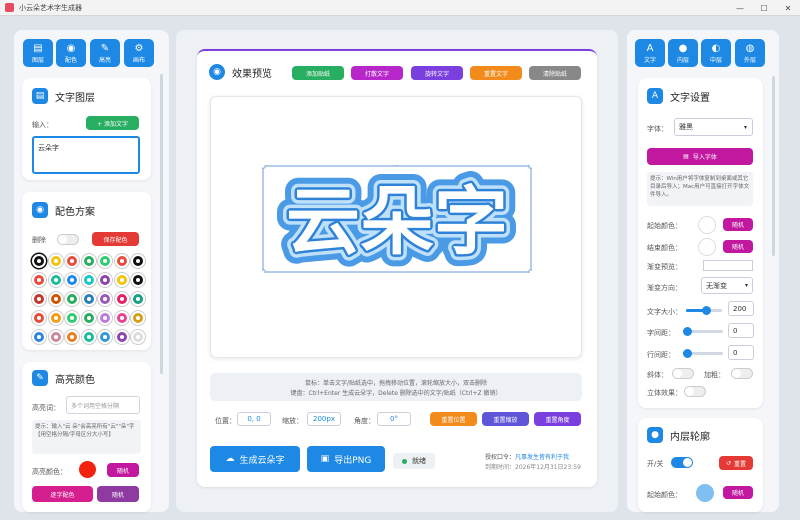 This screenshot has width=800, height=520. I want to click on section-title: 内层轮廓, so click(690, 437).